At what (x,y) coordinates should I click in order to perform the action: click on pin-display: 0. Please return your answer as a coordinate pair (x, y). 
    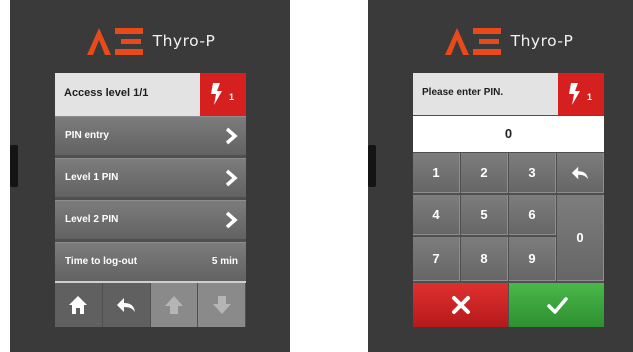
    Looking at the image, I should click on (508, 134).